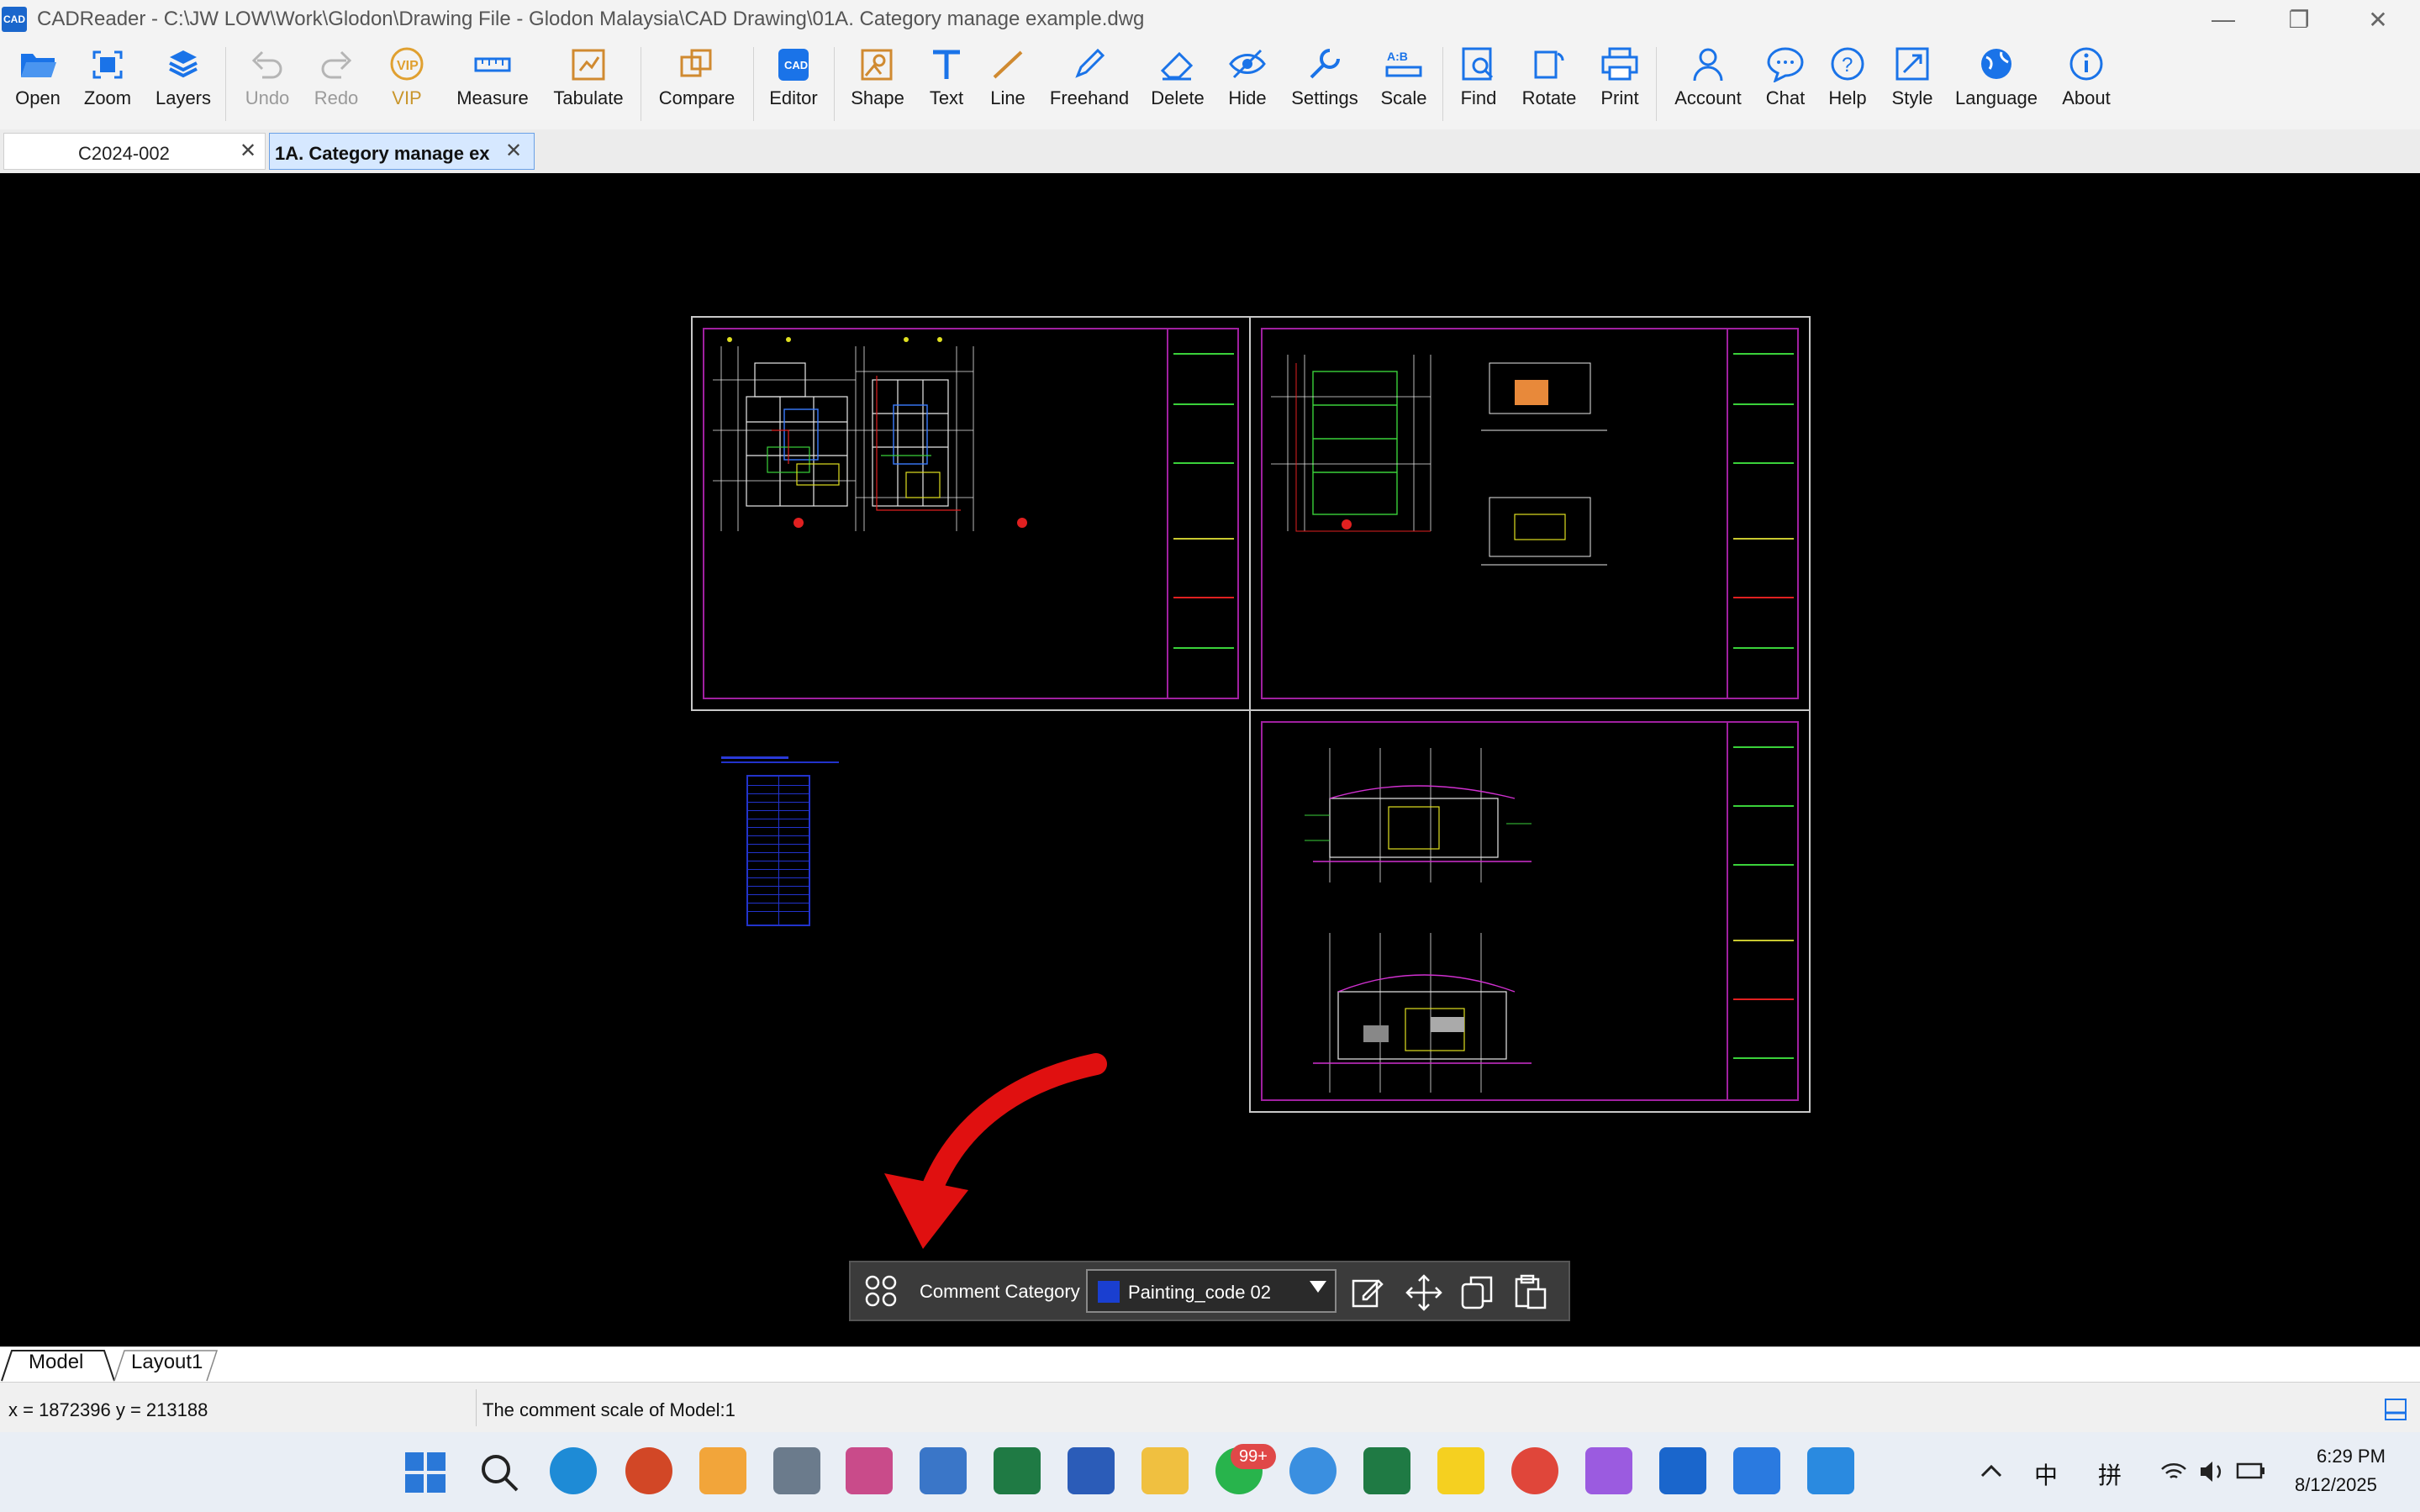 The image size is (2420, 1512). What do you see at coordinates (1608, 1470) in the screenshot?
I see `copilot-icon` at bounding box center [1608, 1470].